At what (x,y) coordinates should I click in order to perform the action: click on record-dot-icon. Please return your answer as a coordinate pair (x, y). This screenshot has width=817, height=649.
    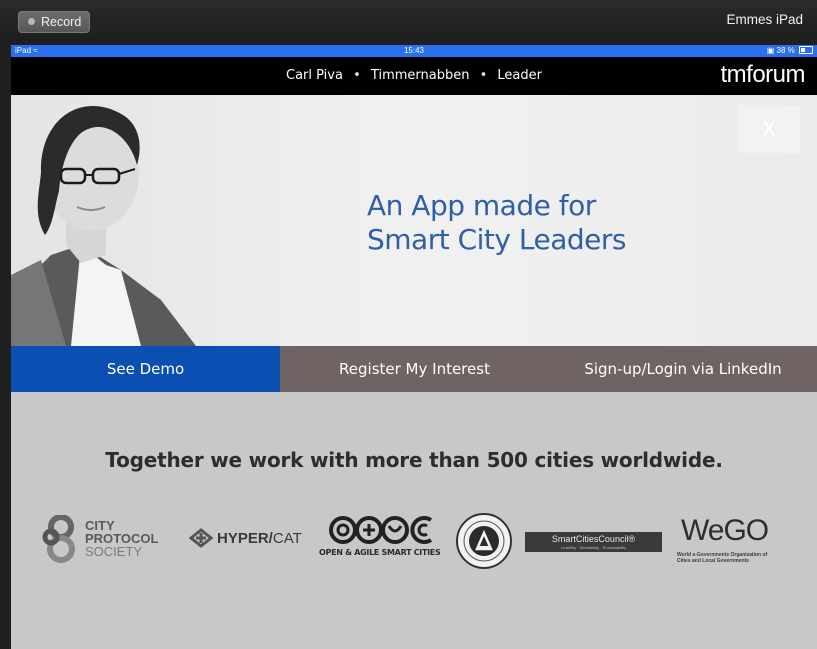
    Looking at the image, I should click on (31, 21).